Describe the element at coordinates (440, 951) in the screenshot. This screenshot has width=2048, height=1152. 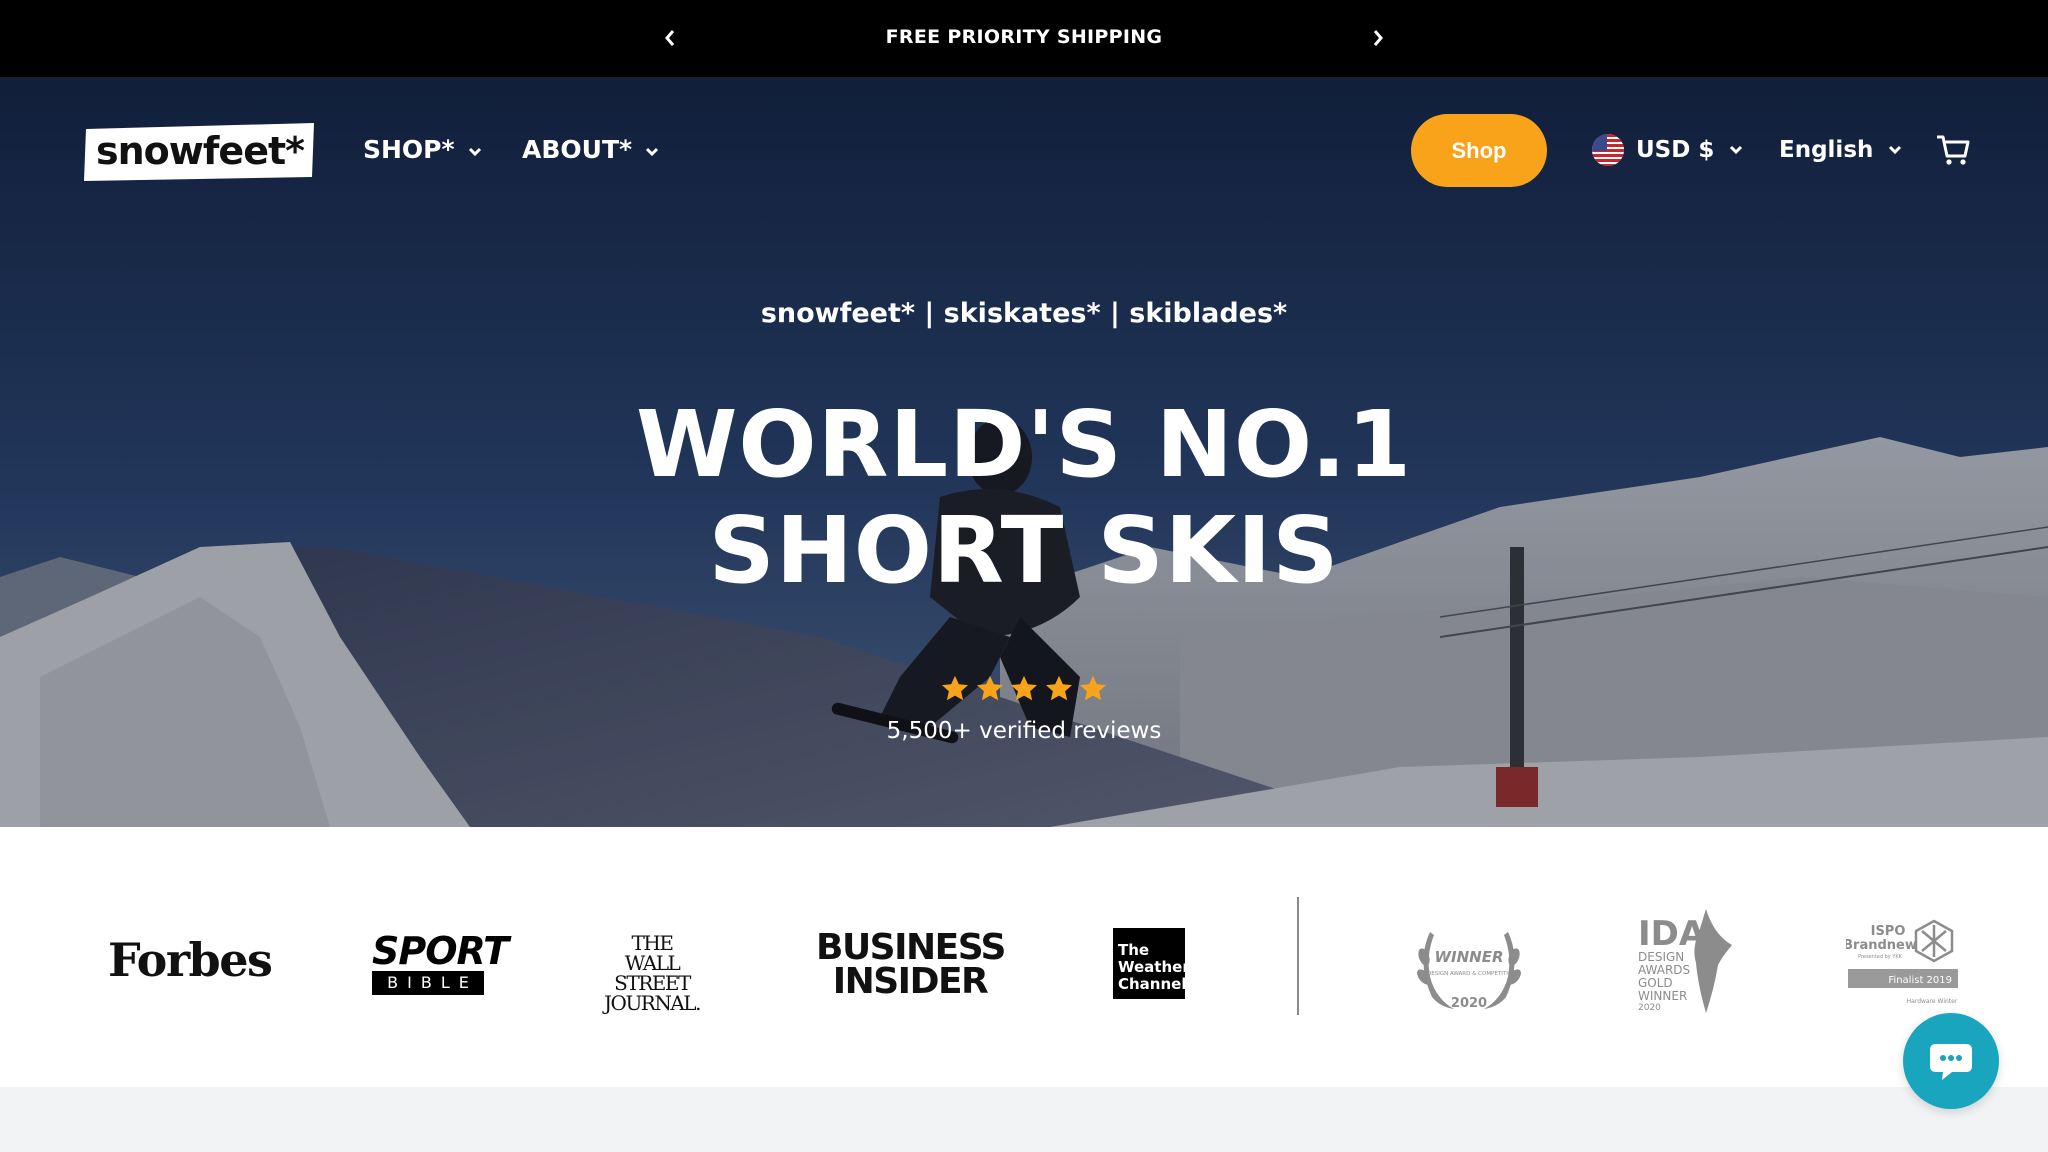
I see `sportbible-top: SPORT` at that location.